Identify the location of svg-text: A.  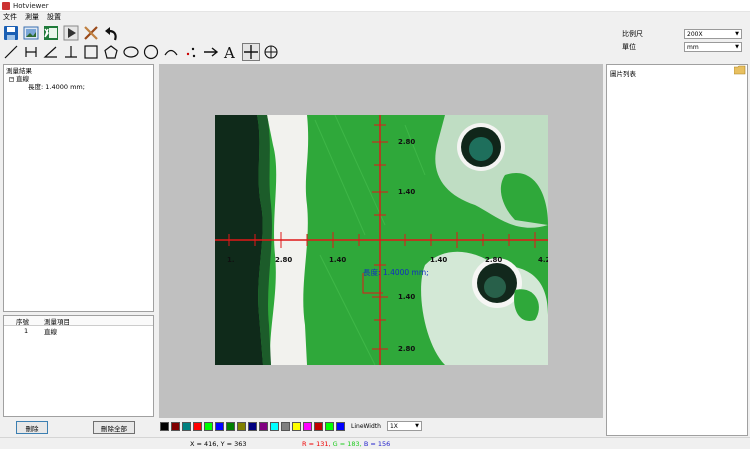
(229, 52).